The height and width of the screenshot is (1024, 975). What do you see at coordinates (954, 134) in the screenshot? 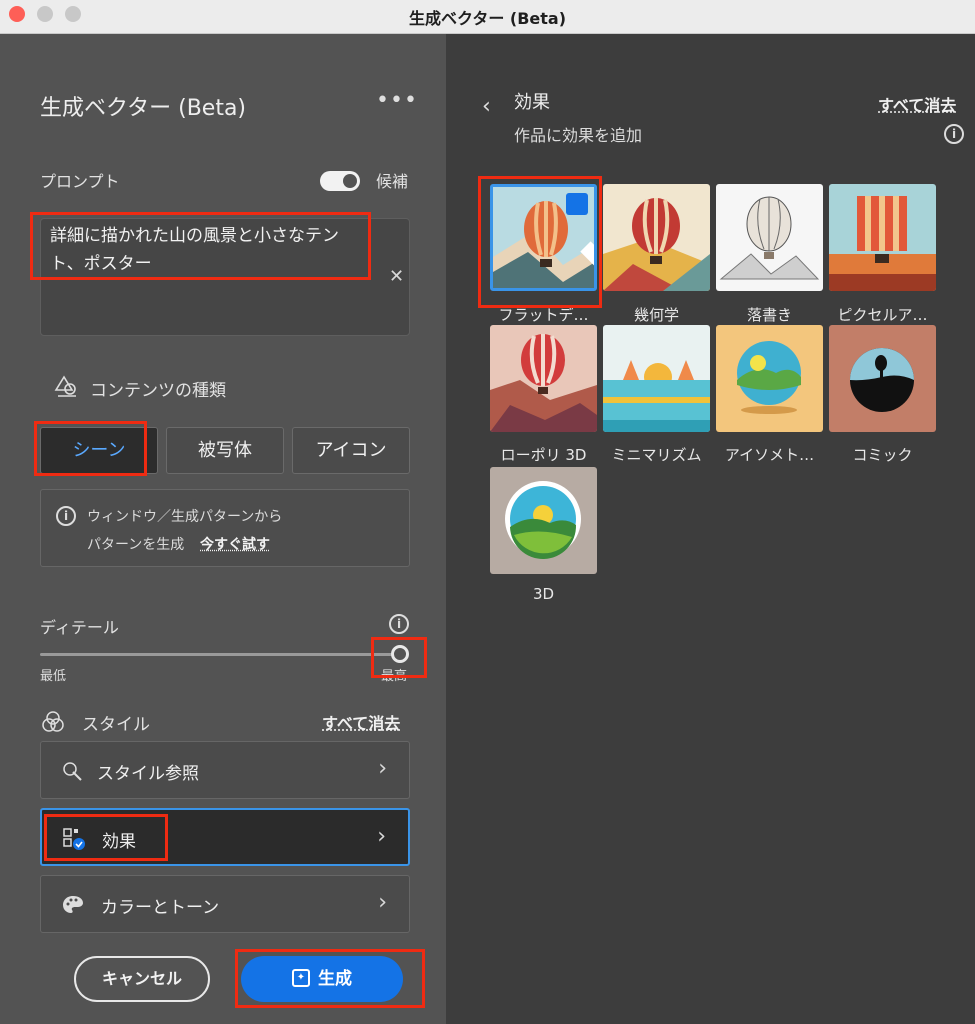
I see `effects-info-icon: i` at bounding box center [954, 134].